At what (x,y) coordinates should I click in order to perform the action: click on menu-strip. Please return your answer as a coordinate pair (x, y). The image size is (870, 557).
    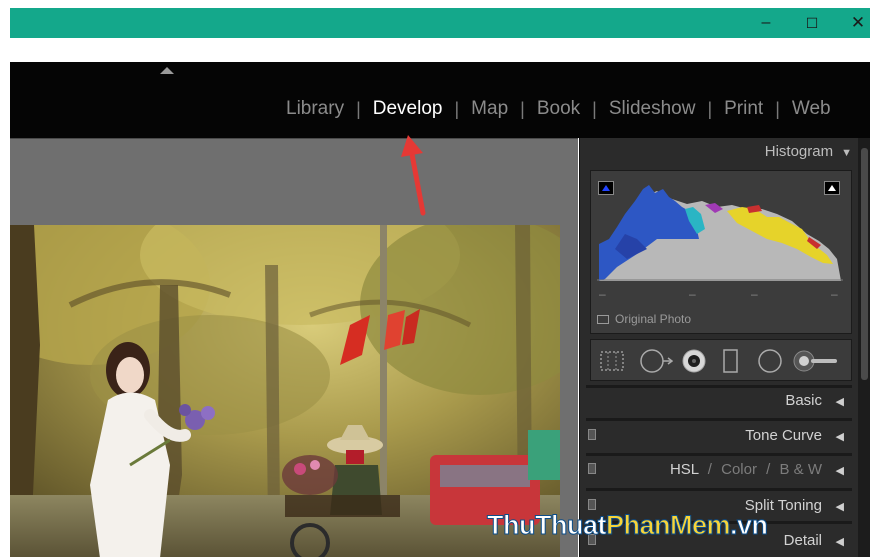
    Looking at the image, I should click on (440, 50).